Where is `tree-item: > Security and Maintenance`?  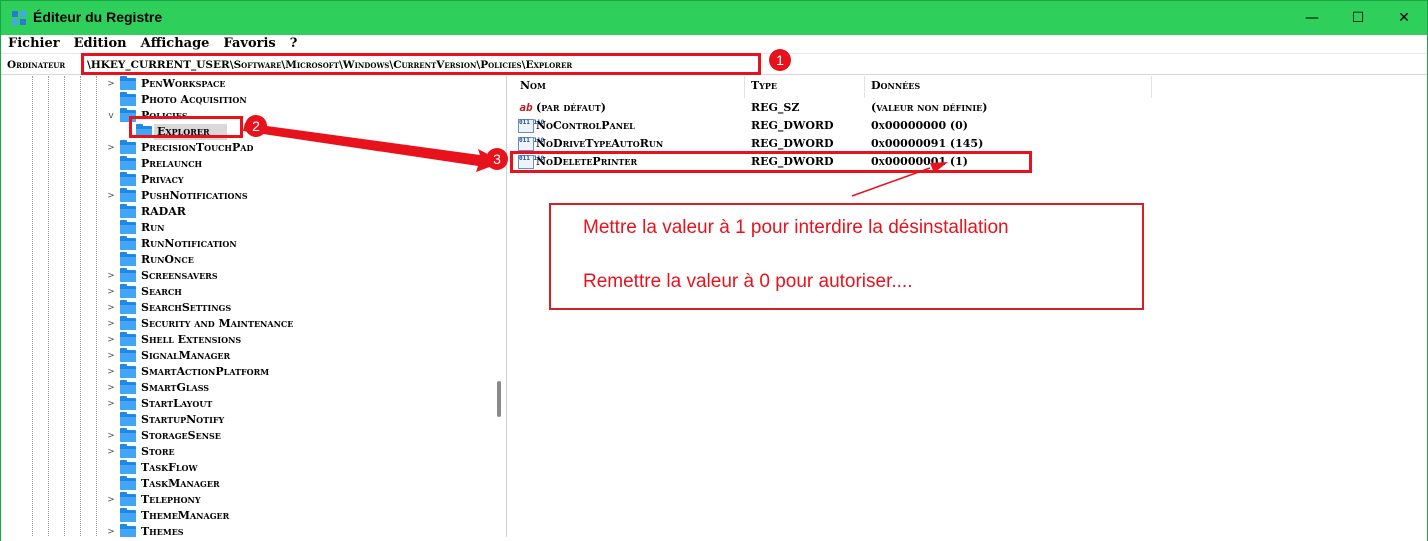
tree-item: > Security and Maintenance is located at coordinates (246, 324).